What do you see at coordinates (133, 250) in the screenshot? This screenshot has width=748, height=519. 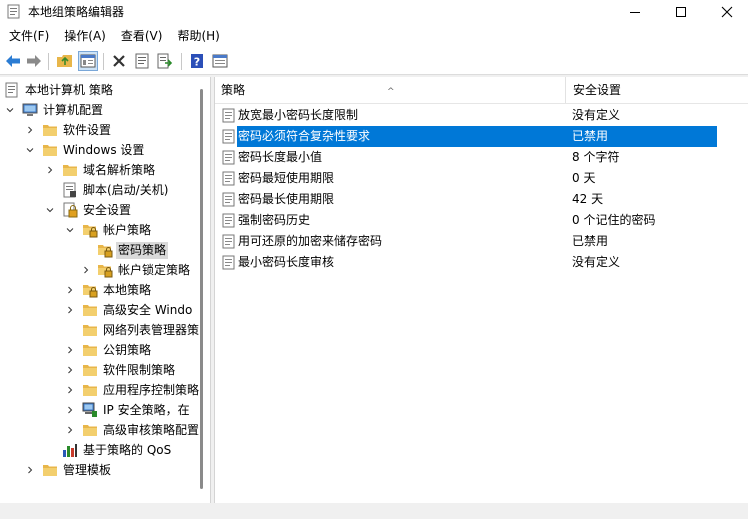 I see `tree-item-password-policy: 密码策略` at bounding box center [133, 250].